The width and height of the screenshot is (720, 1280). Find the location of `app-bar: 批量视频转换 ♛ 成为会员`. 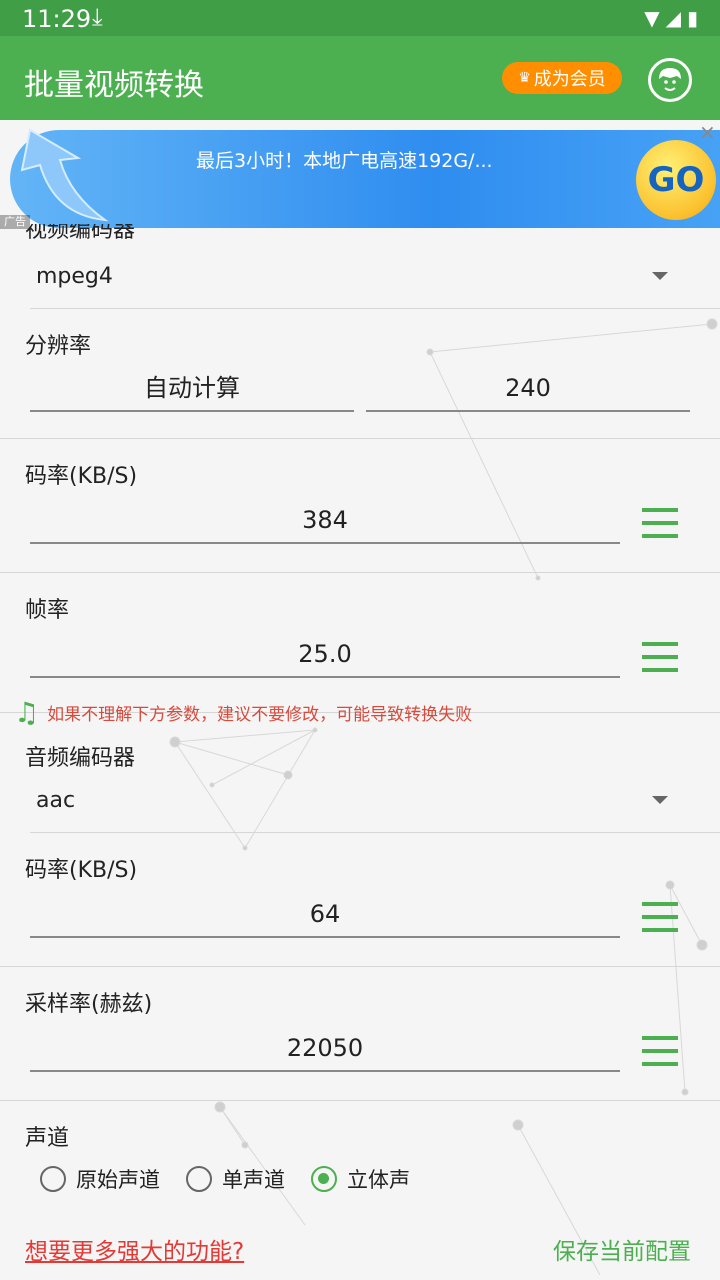

app-bar: 批量视频转换 ♛ 成为会员 is located at coordinates (360, 78).